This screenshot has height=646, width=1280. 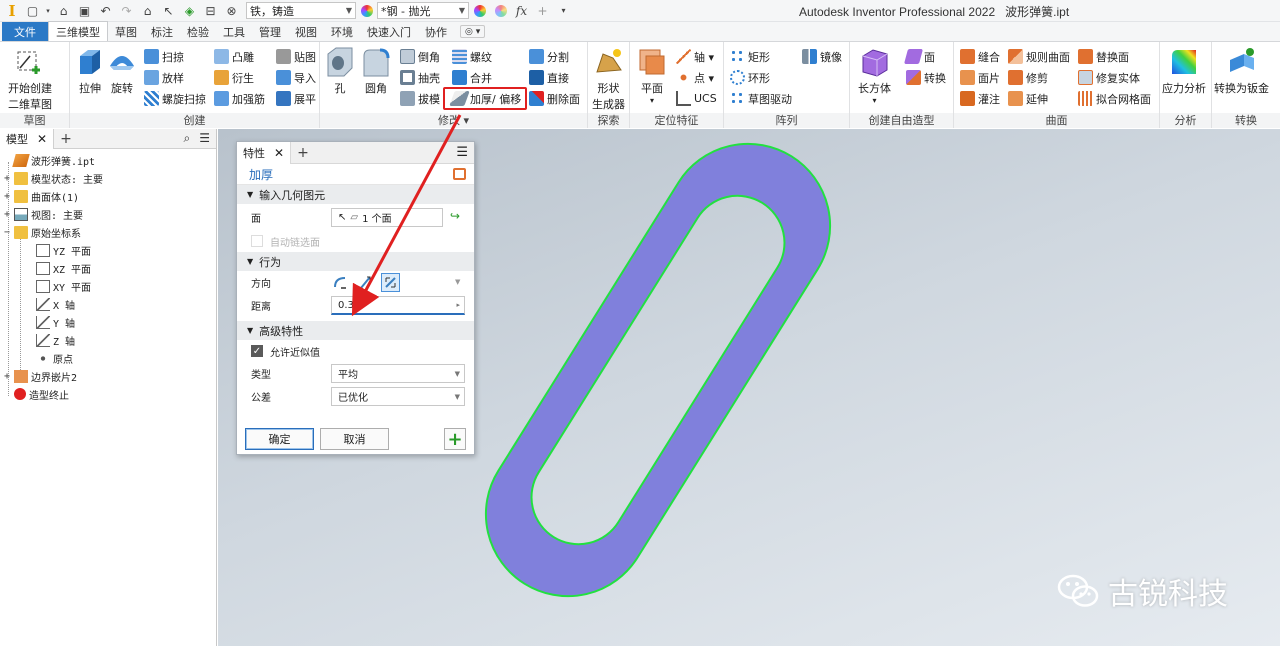 I want to click on add-icon: +, so click(x=542, y=11).